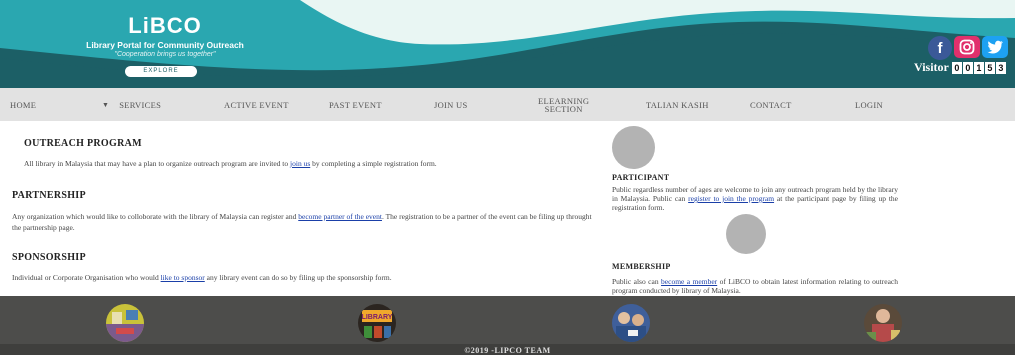 This screenshot has height=355, width=1015. I want to click on become-partner-link: become partner of the event, so click(340, 216).